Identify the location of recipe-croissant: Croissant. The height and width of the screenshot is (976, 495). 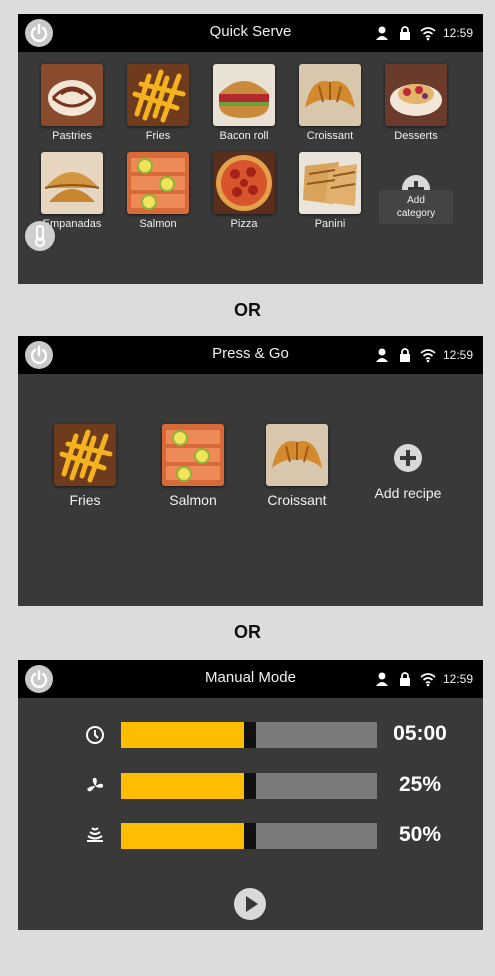
(297, 466).